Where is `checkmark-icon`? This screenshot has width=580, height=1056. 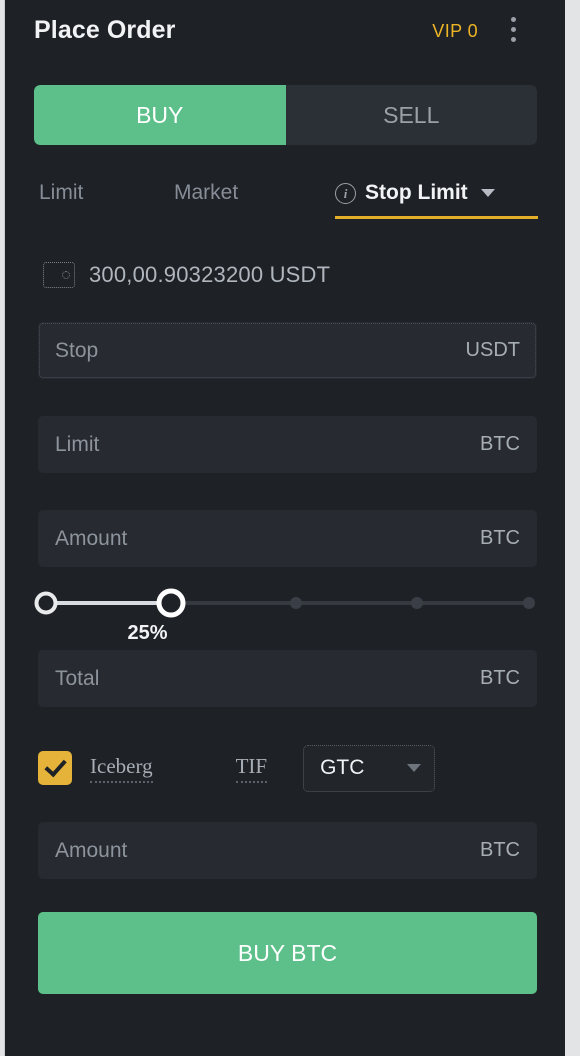 checkmark-icon is located at coordinates (55, 766).